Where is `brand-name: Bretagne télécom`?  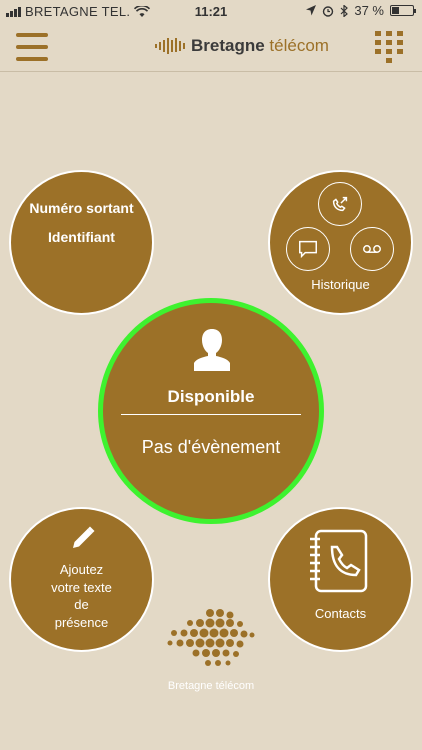
brand-name: Bretagne télécom is located at coordinates (260, 46).